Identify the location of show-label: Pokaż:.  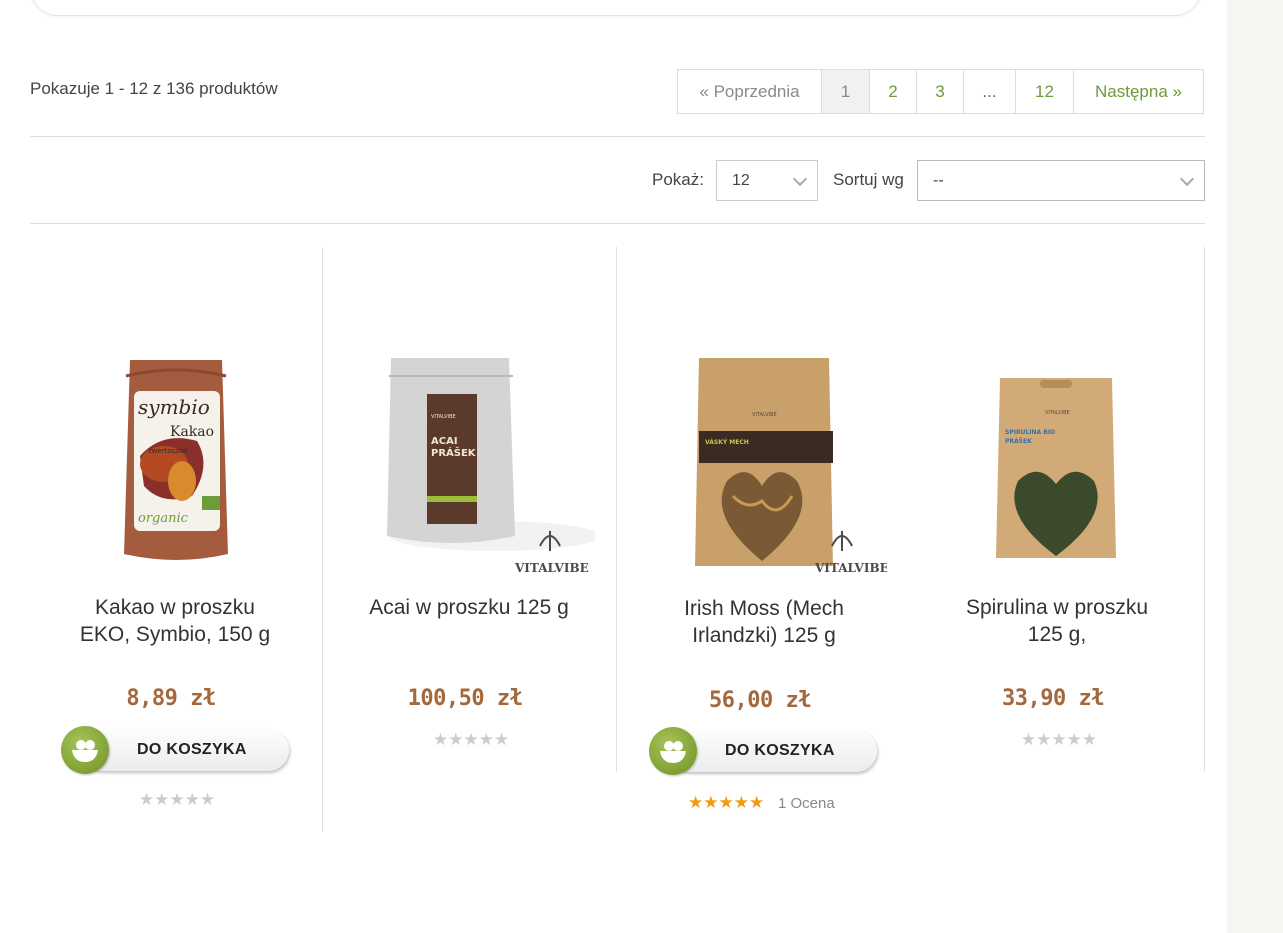
(678, 179).